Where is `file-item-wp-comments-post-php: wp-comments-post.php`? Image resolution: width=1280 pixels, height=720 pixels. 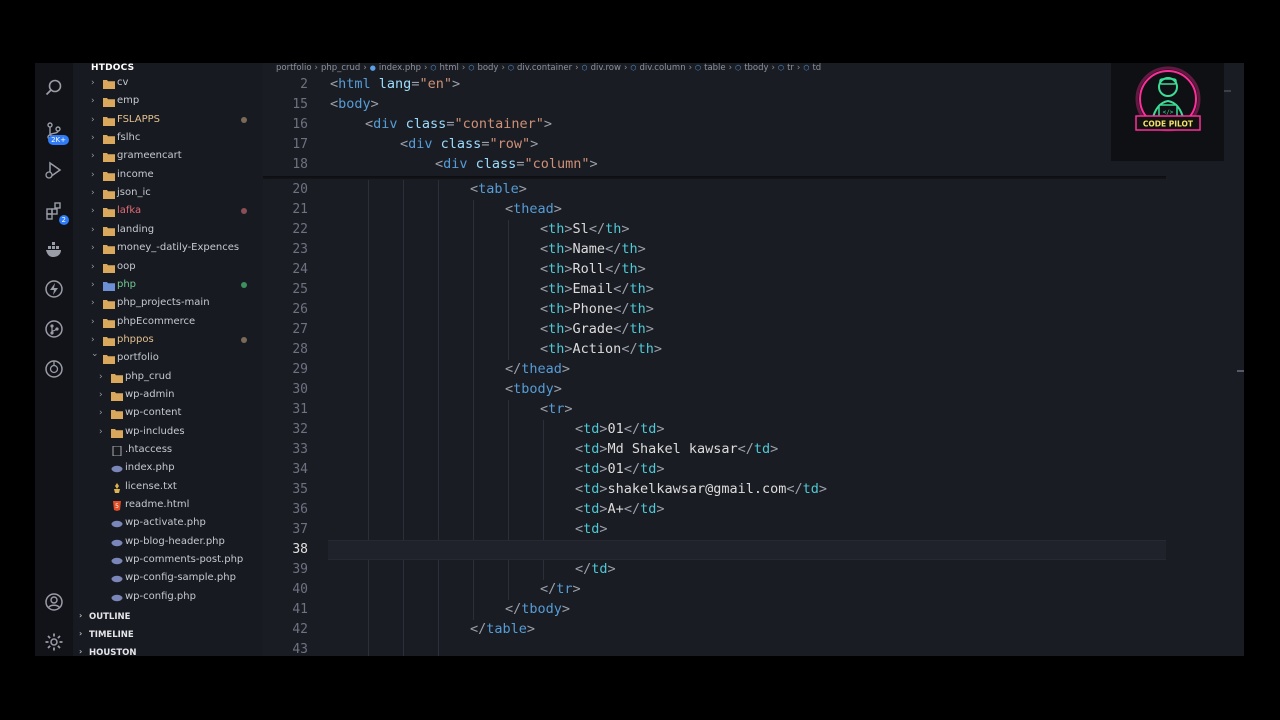 file-item-wp-comments-post-php: wp-comments-post.php is located at coordinates (168, 561).